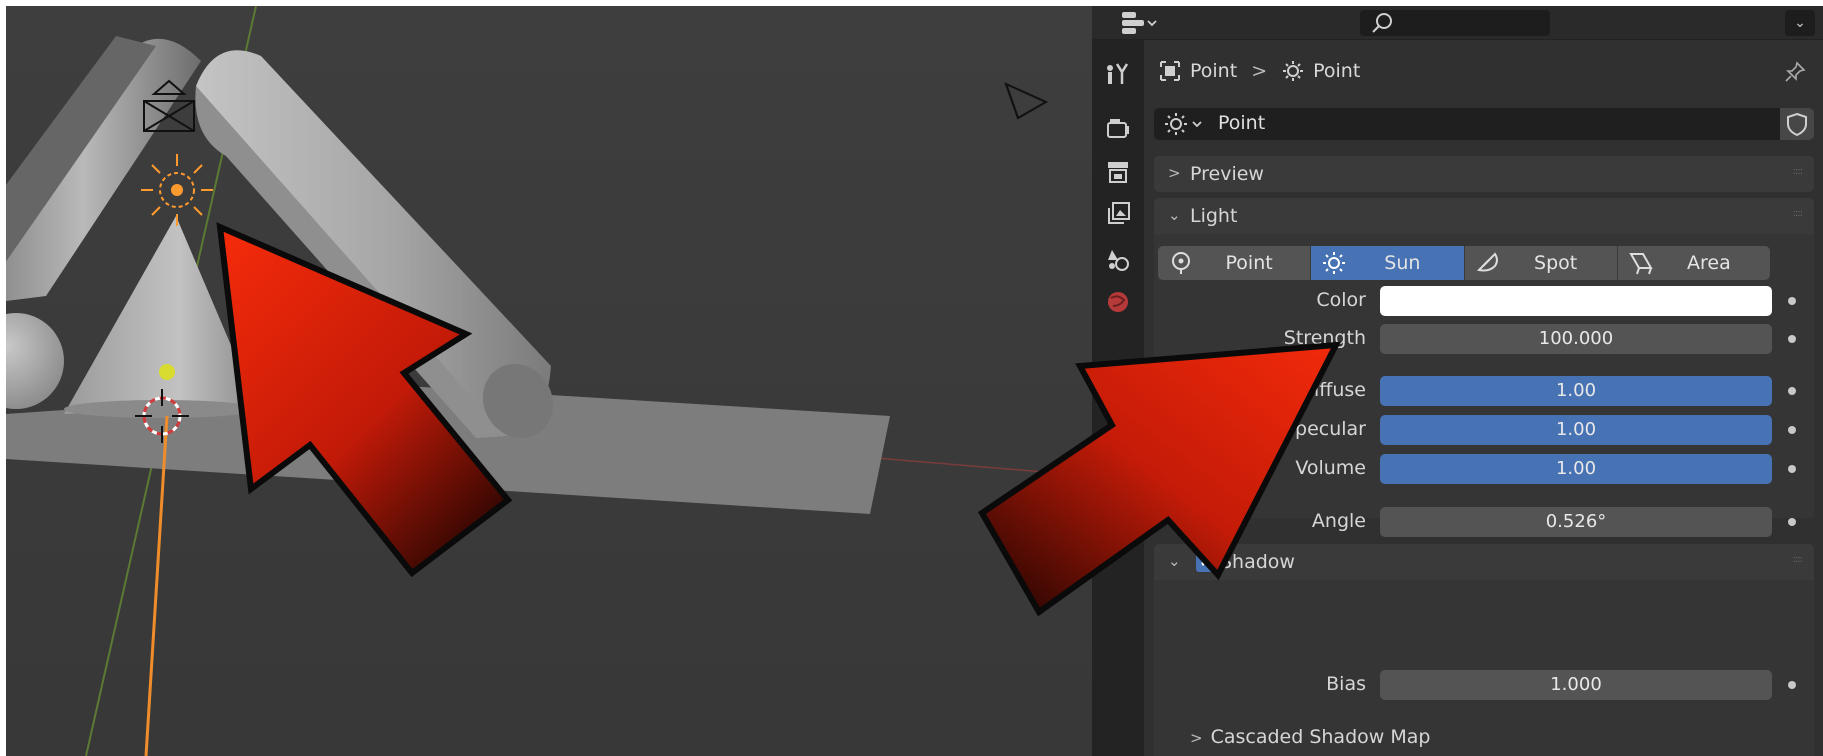  What do you see at coordinates (1337, 71) in the screenshot?
I see `breadcrumb-data-name: Point` at bounding box center [1337, 71].